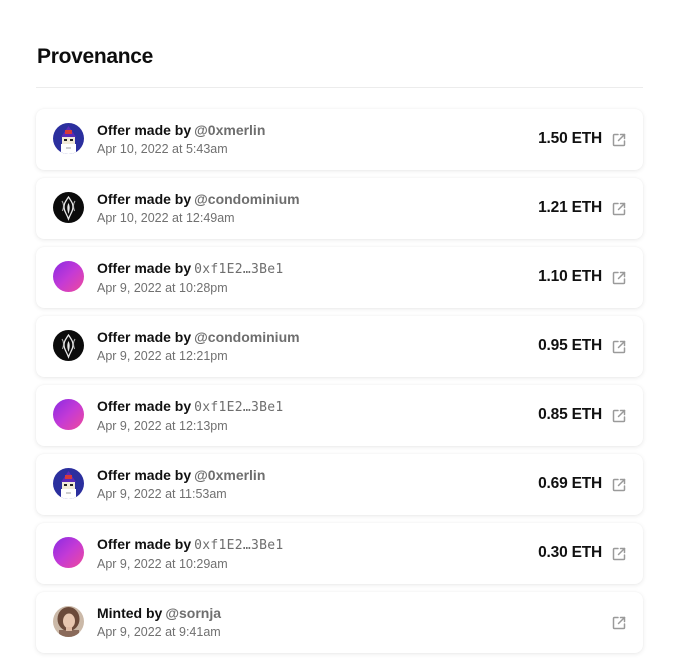 This screenshot has width=680, height=672. I want to click on event-date: Apr 9, 2022 at 12:21pm, so click(162, 356).